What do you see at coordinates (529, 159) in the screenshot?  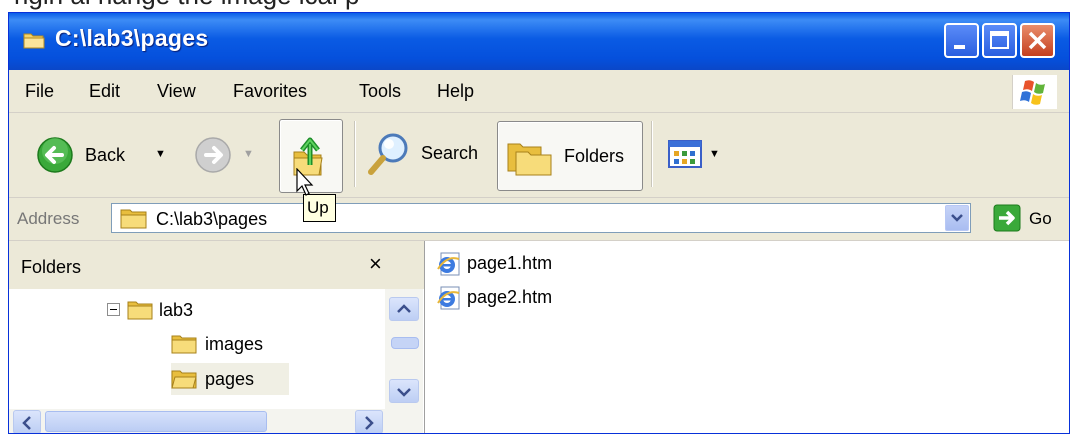 I see `folders-icon` at bounding box center [529, 159].